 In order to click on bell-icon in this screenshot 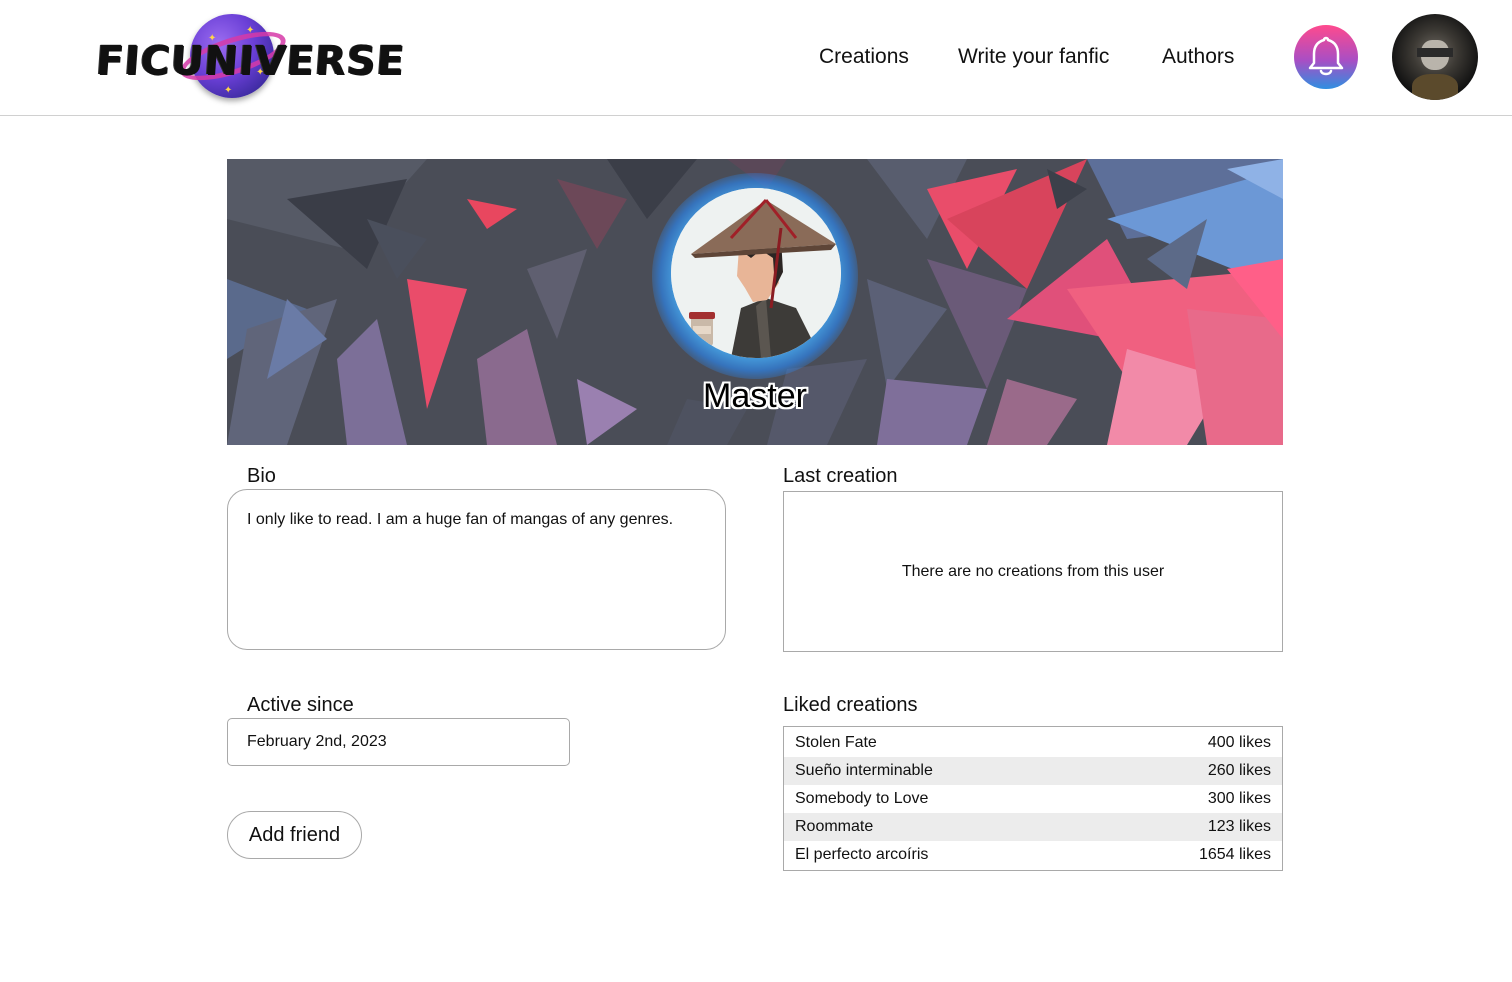, I will do `click(1326, 56)`.